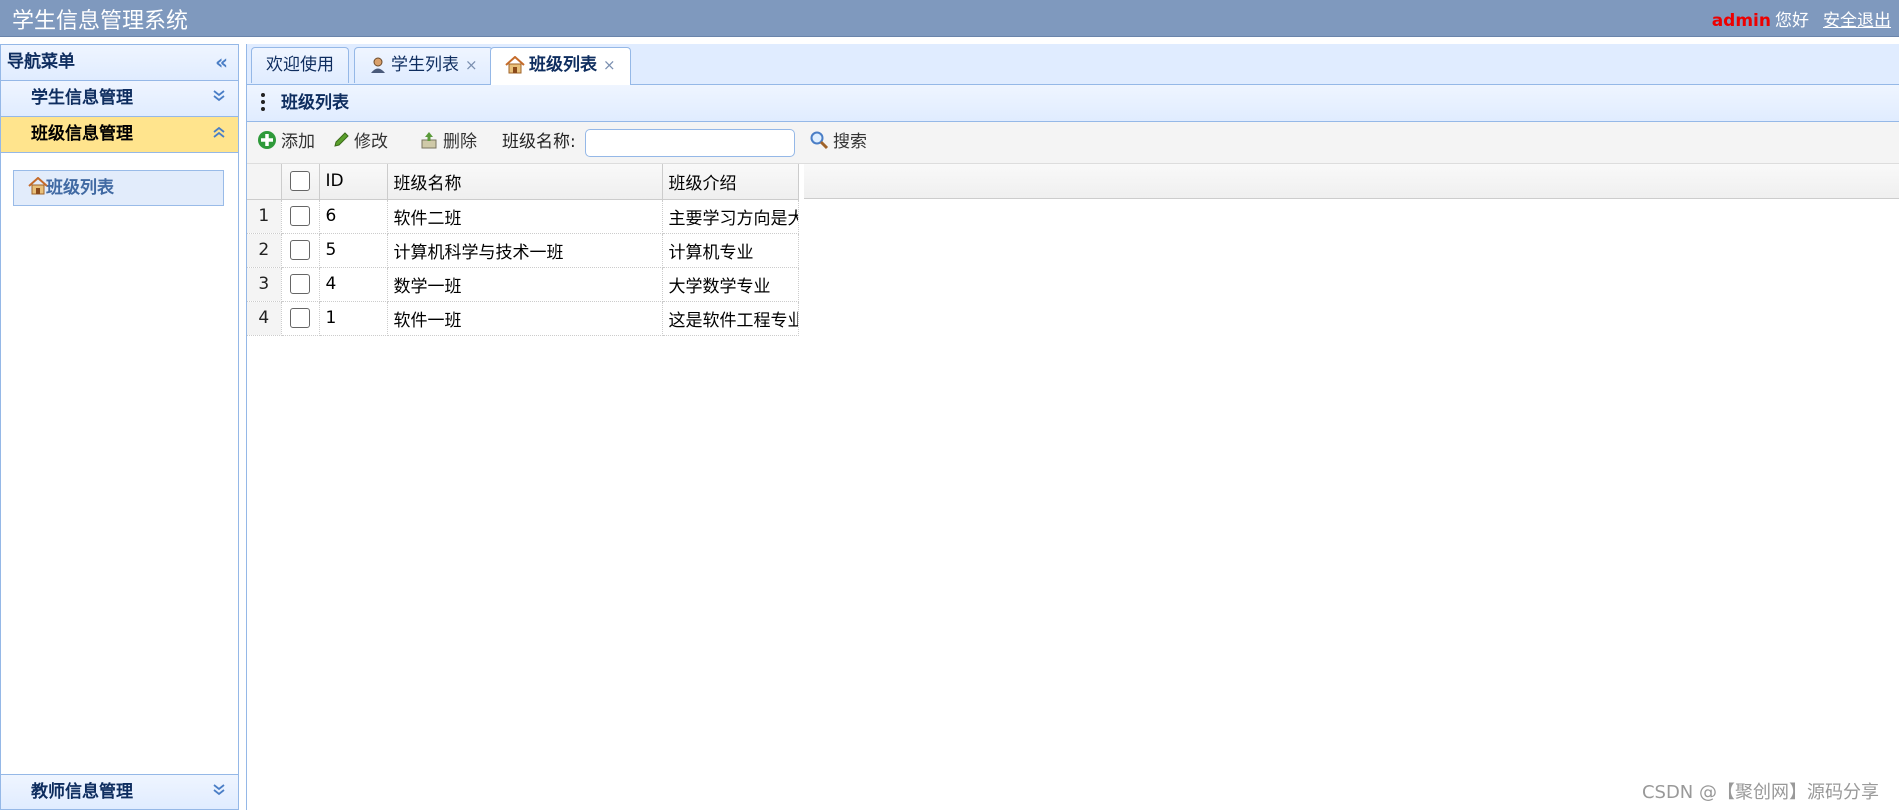  I want to click on watermark: CSDN @【聚创网】源码分享, so click(1760, 792).